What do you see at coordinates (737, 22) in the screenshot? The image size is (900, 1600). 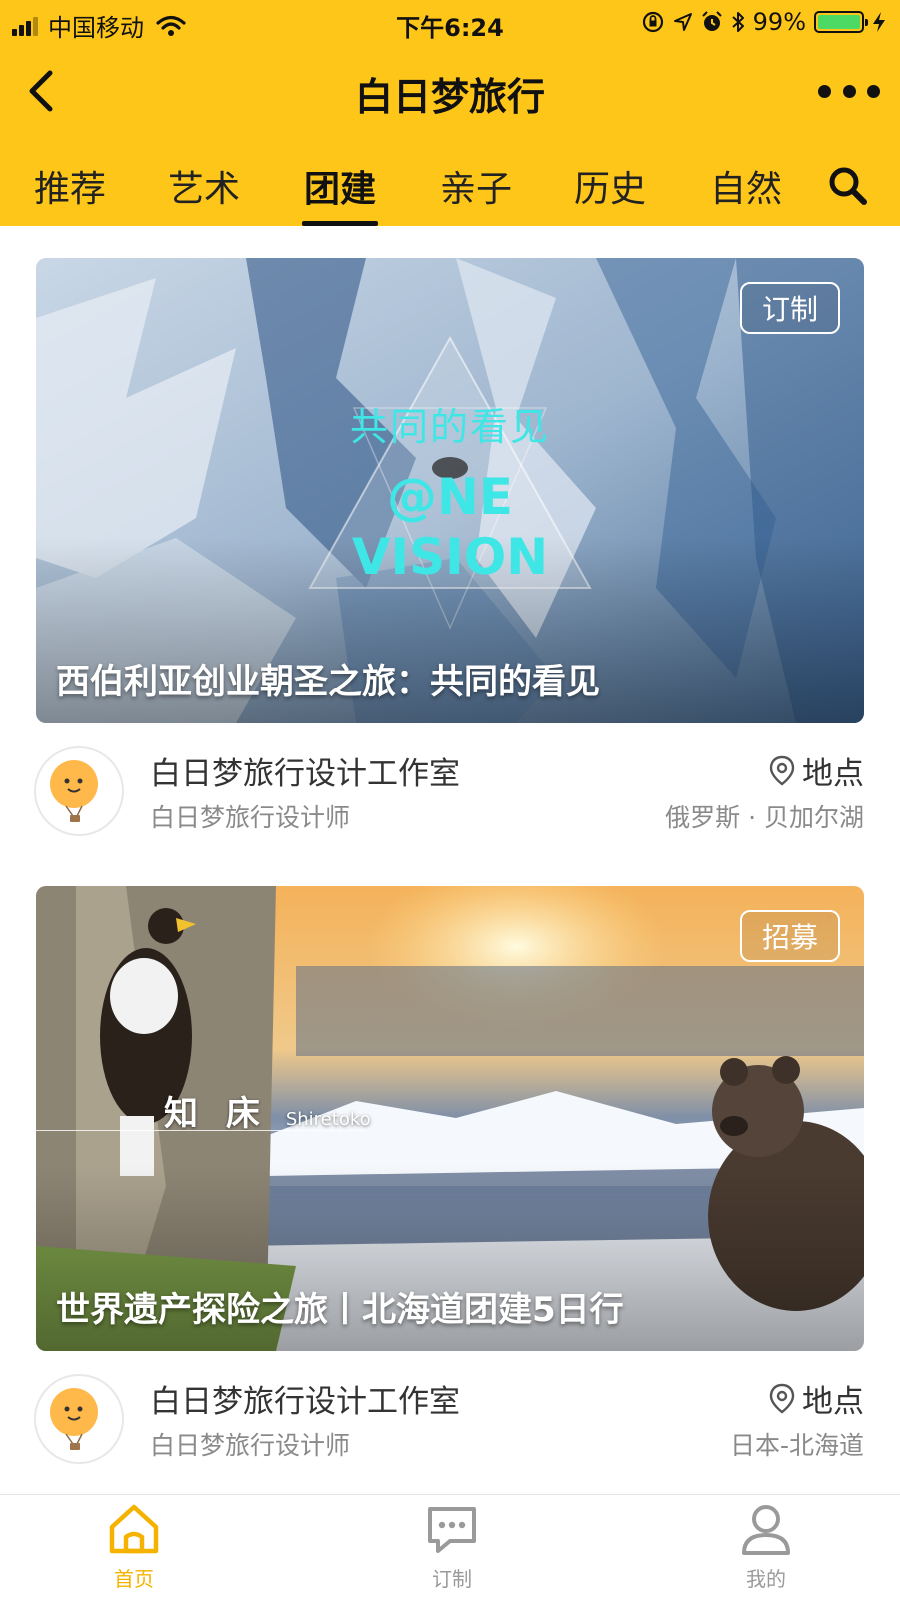 I see `bluetooth-icon` at bounding box center [737, 22].